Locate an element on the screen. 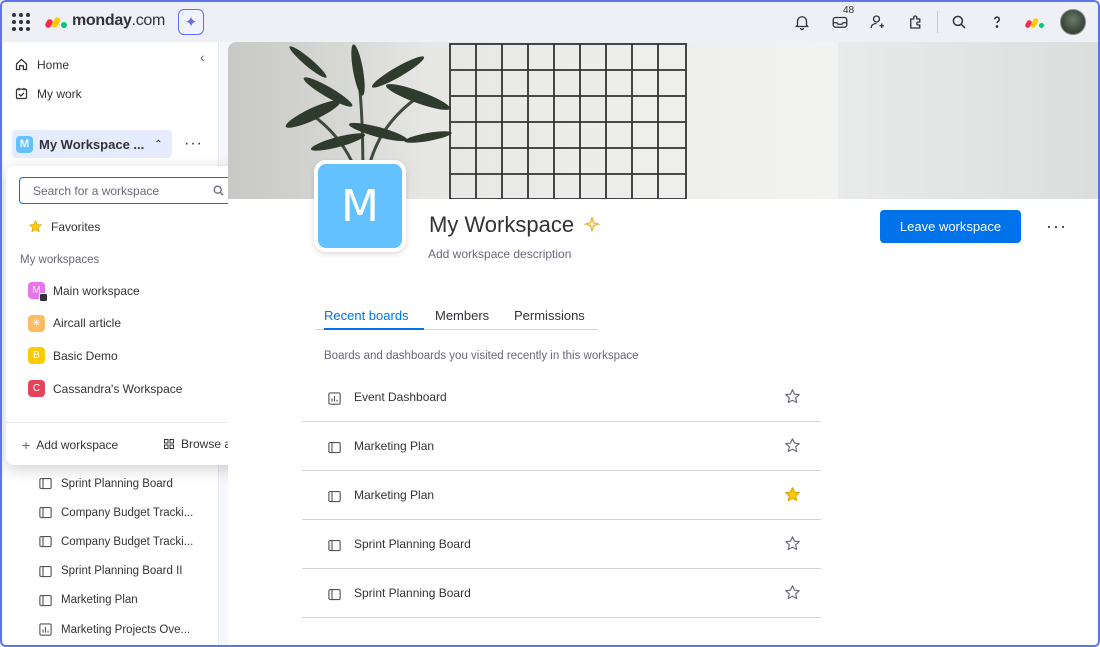 The height and width of the screenshot is (647, 1100). workspace-list-label: Main workspace is located at coordinates (96, 290).